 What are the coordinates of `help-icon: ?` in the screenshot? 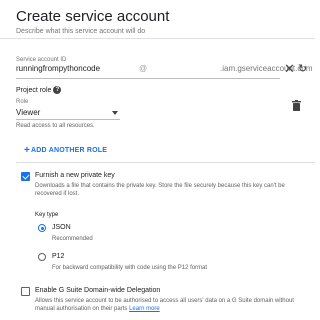 It's located at (57, 90).